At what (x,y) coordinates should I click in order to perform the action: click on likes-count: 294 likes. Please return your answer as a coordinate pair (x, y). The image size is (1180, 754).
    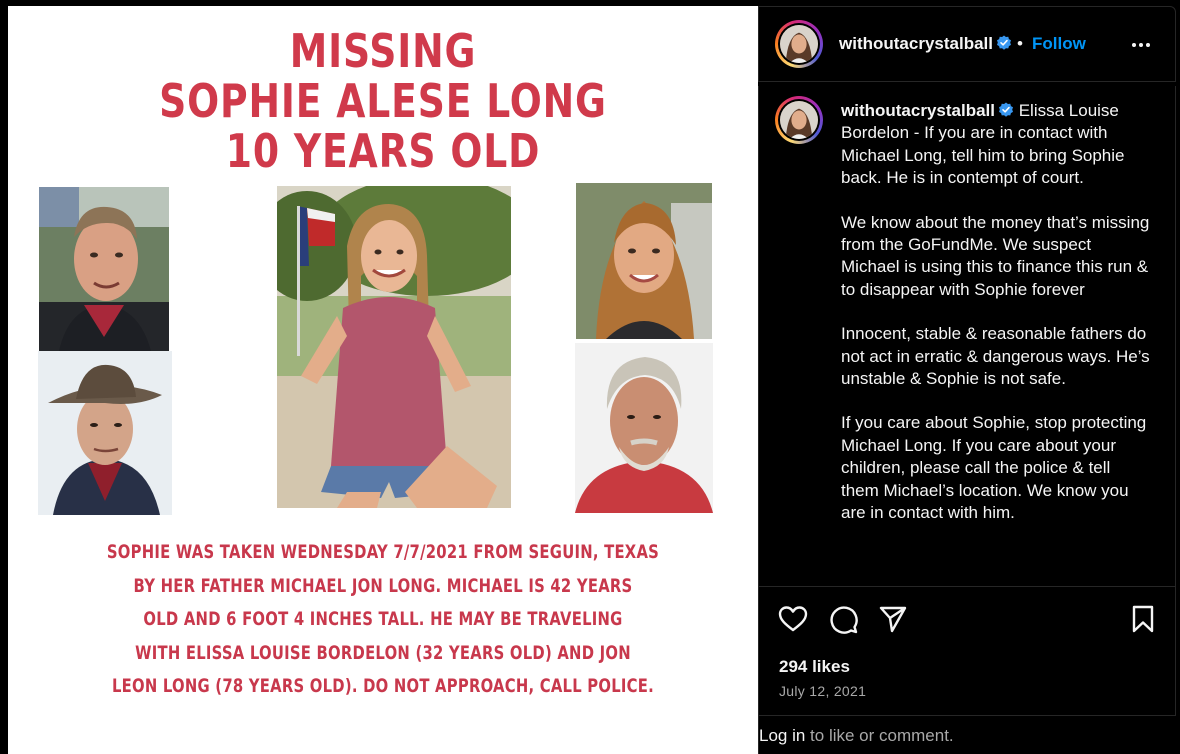
    Looking at the image, I should click on (814, 667).